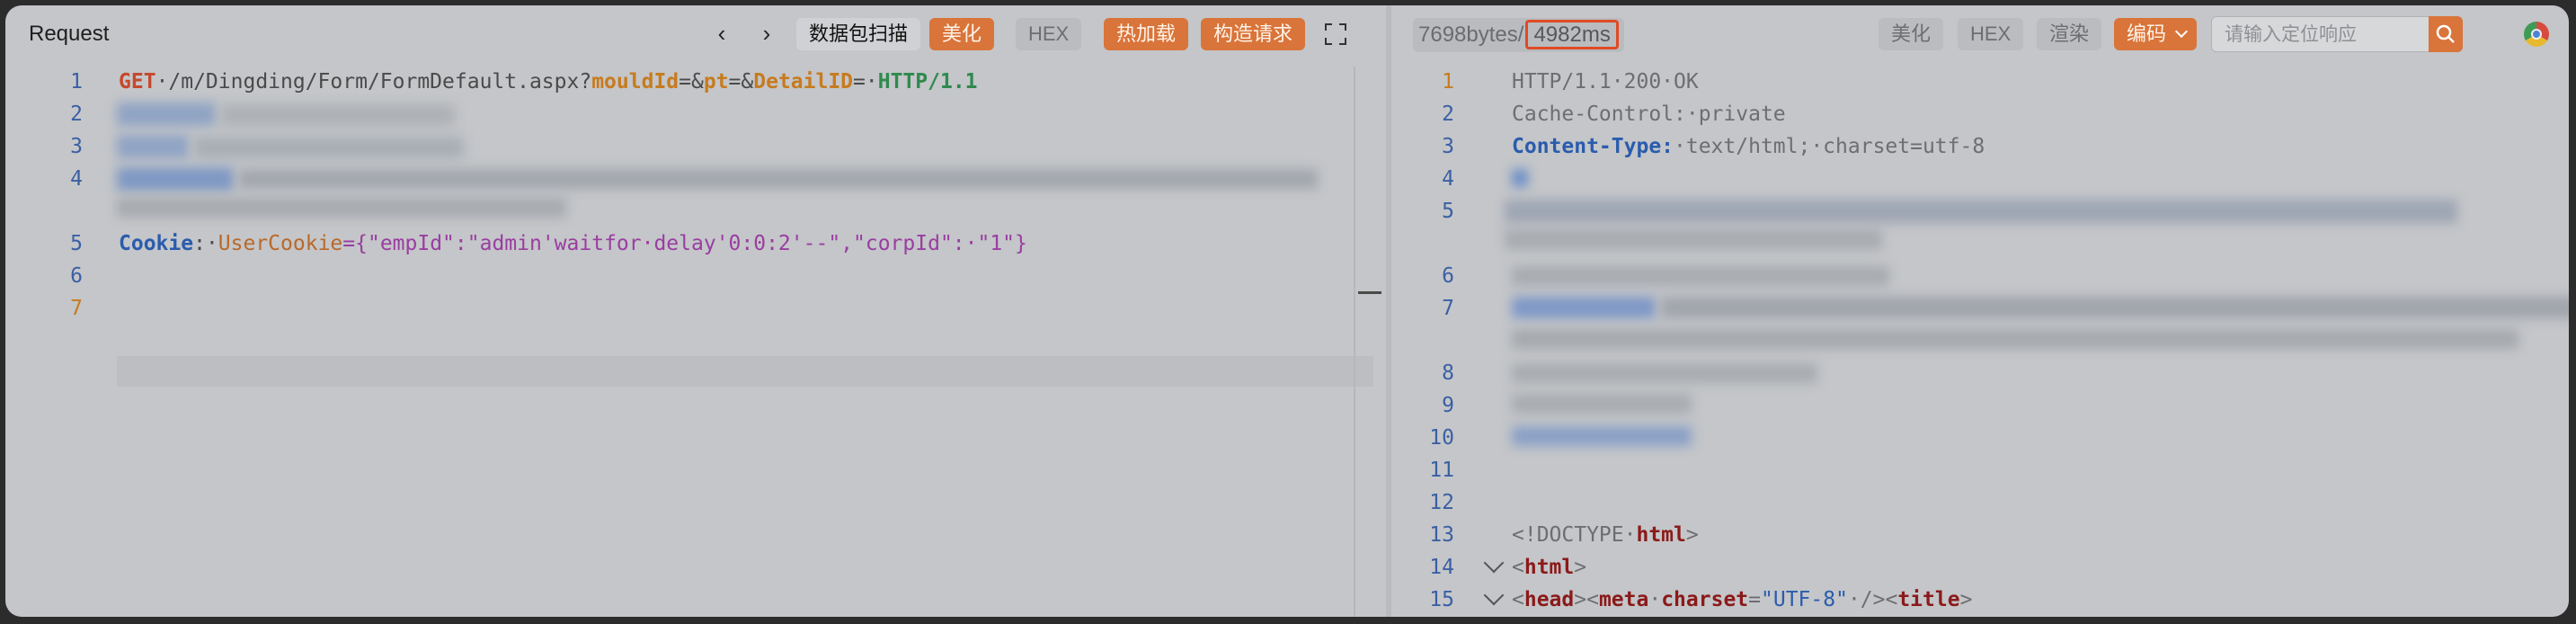 Image resolution: width=2576 pixels, height=624 pixels. Describe the element at coordinates (745, 371) in the screenshot. I see `current-line-highlight` at that location.